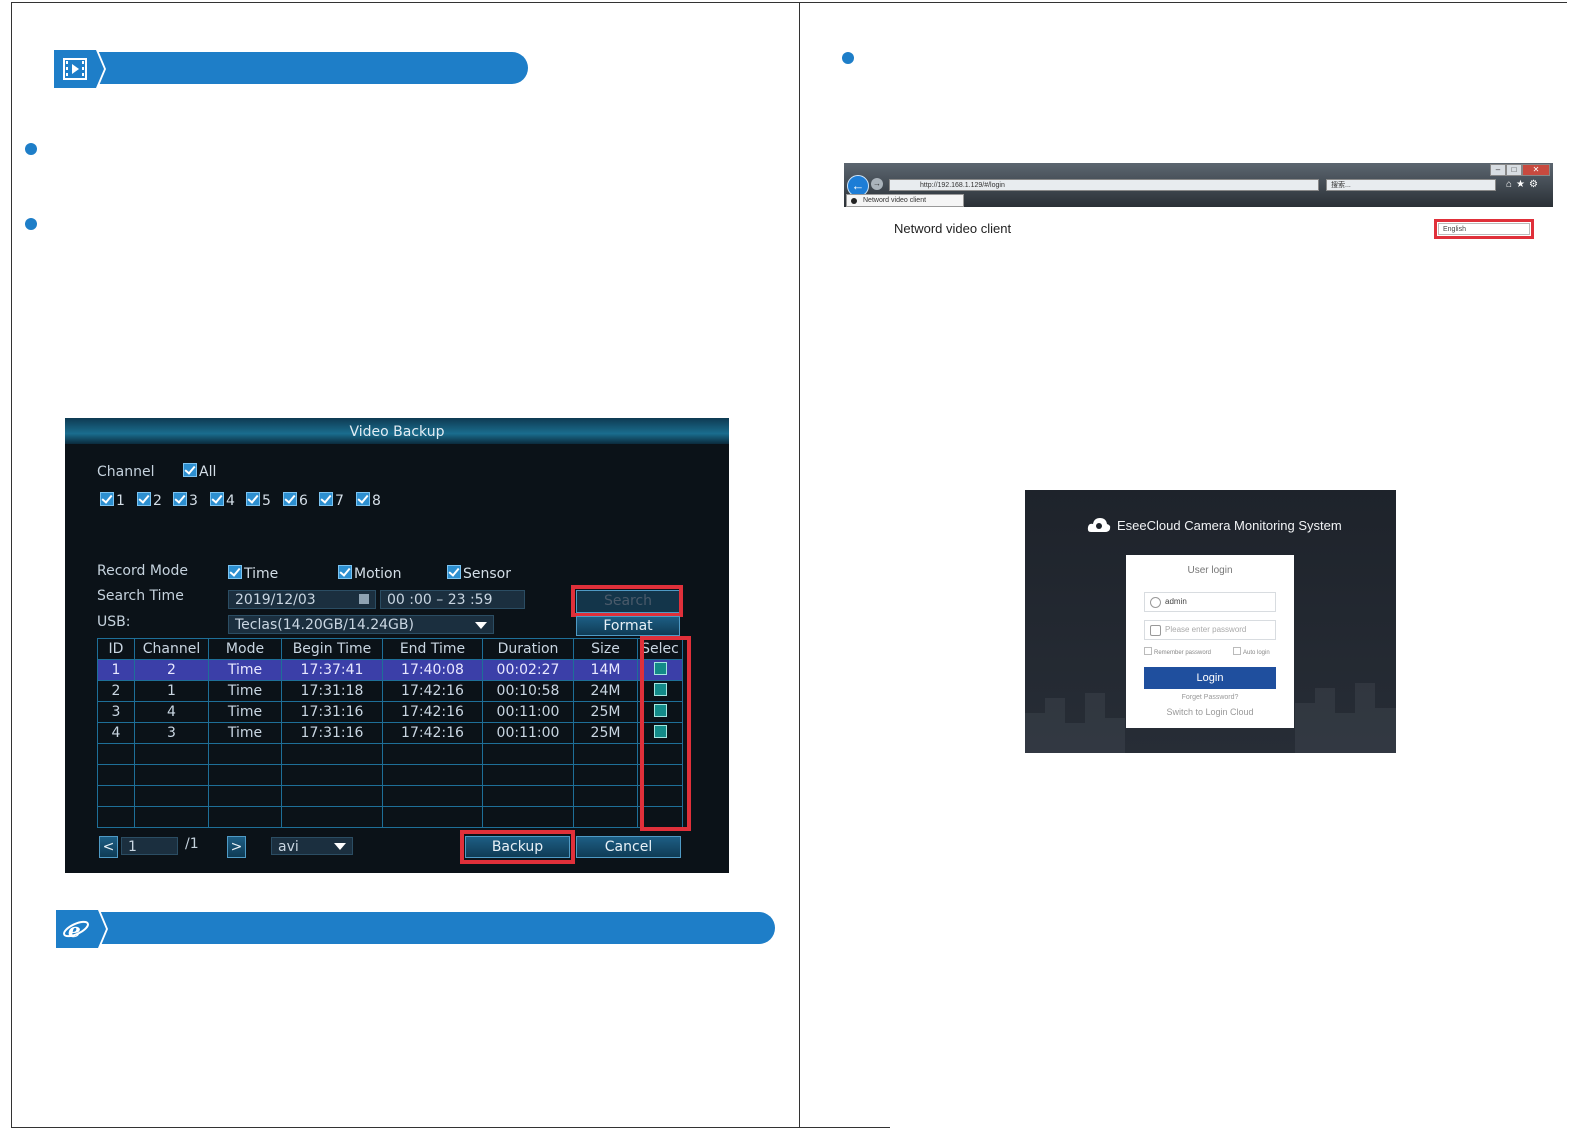  Describe the element at coordinates (302, 599) in the screenshot. I see `search-date-field: 2019/12/03` at that location.